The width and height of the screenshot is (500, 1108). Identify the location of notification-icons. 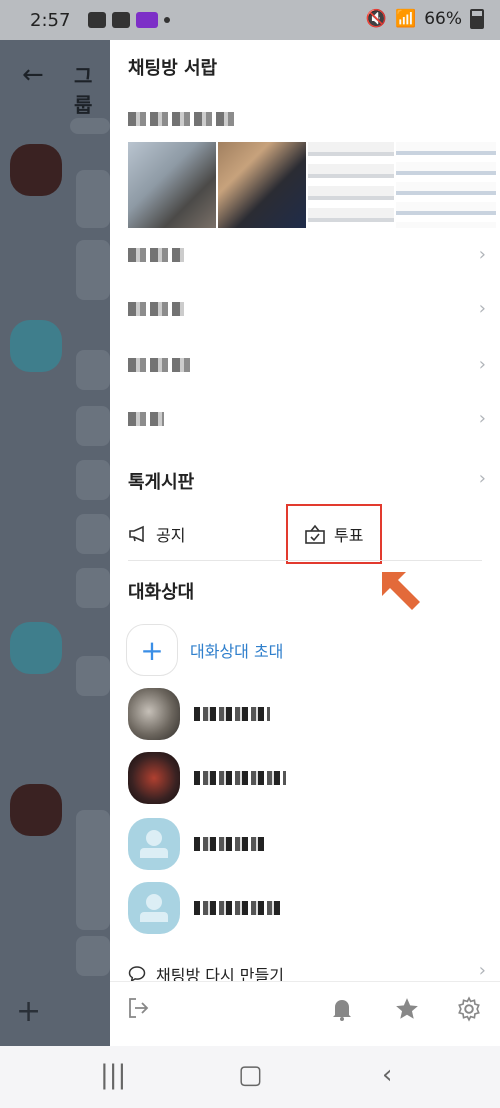
(129, 20).